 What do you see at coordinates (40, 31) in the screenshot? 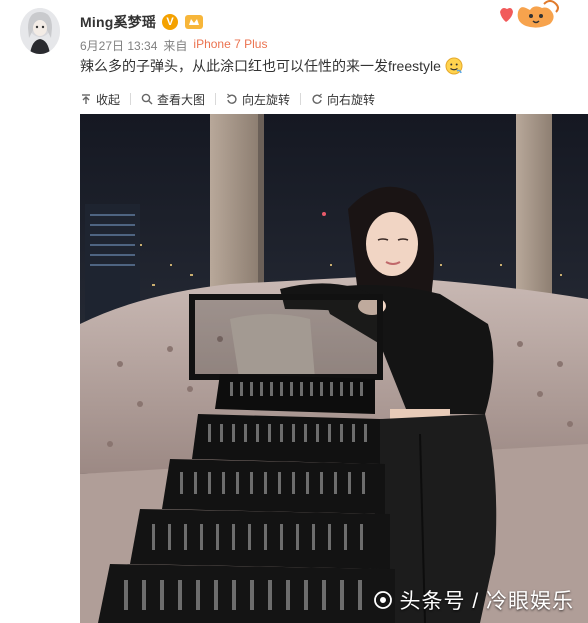
I see `avatar` at bounding box center [40, 31].